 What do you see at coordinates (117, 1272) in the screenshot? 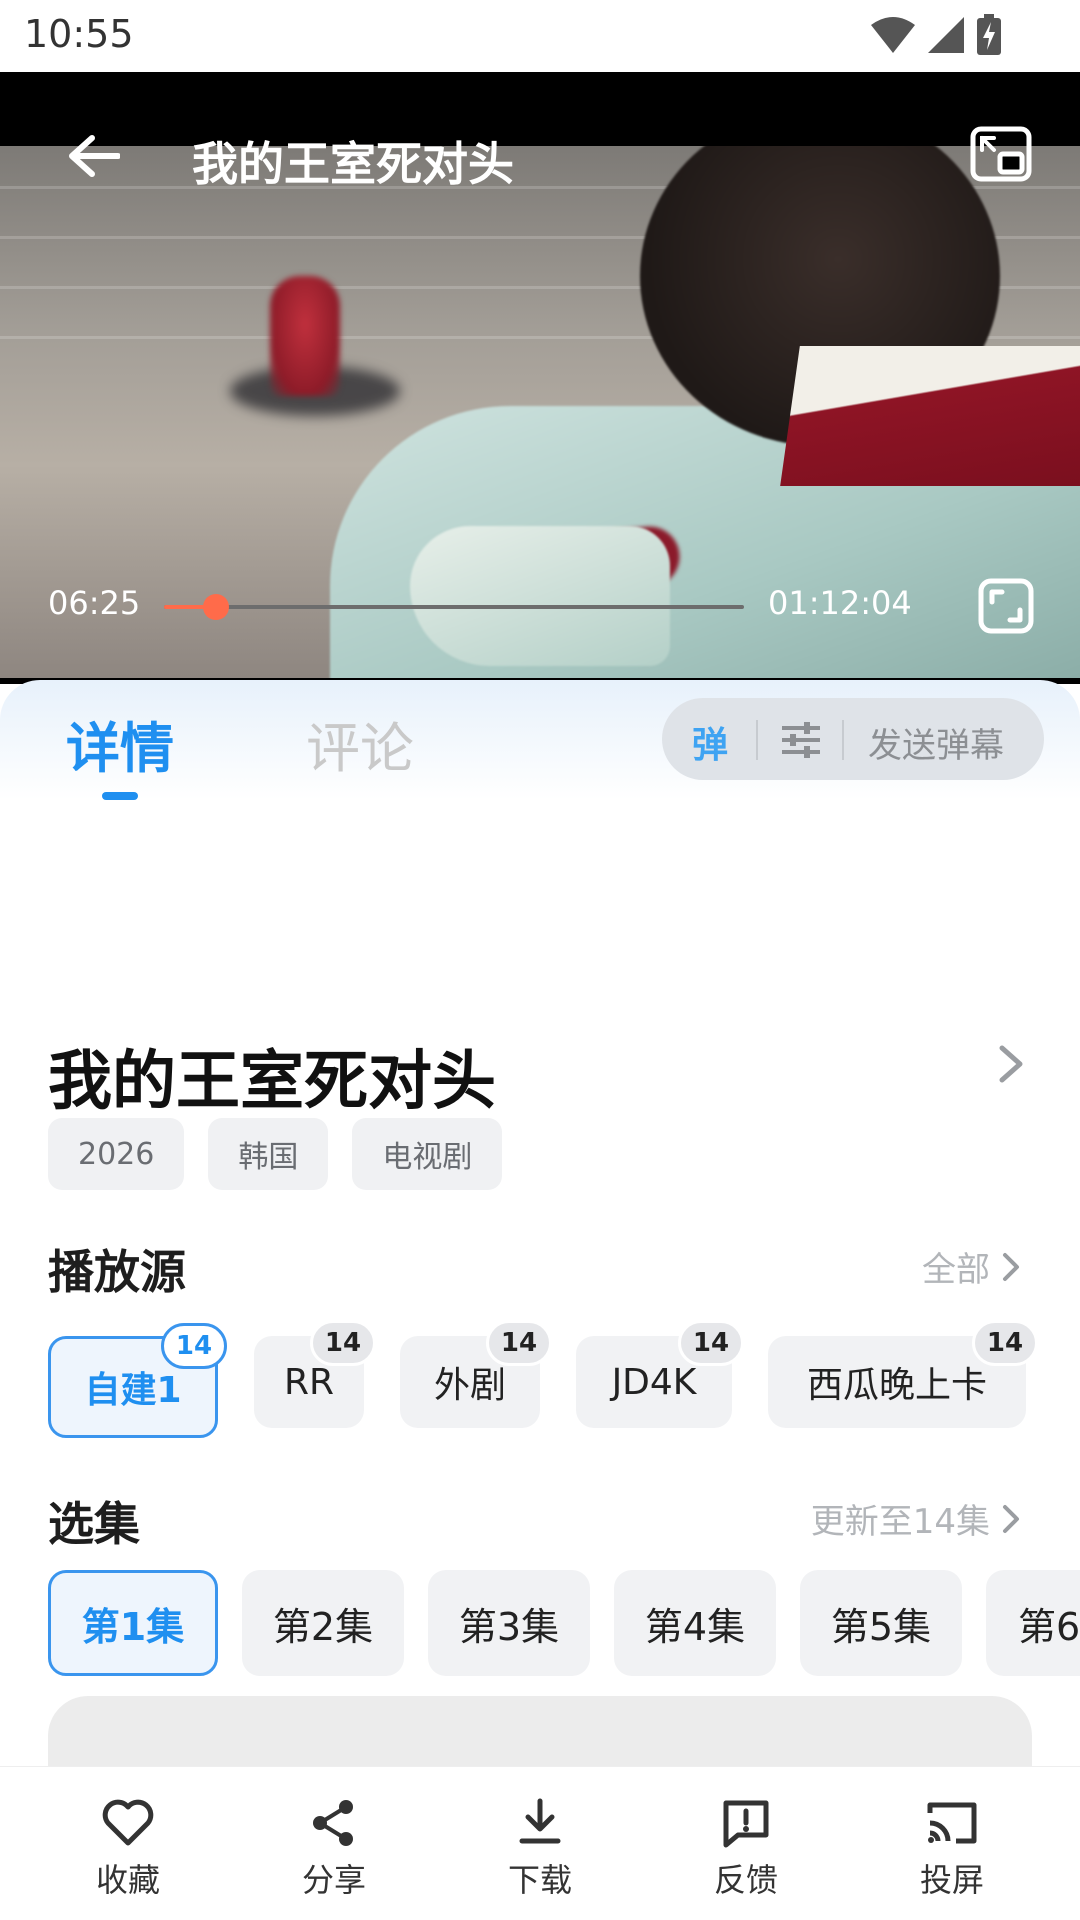
I see `sources-title: 播放源` at bounding box center [117, 1272].